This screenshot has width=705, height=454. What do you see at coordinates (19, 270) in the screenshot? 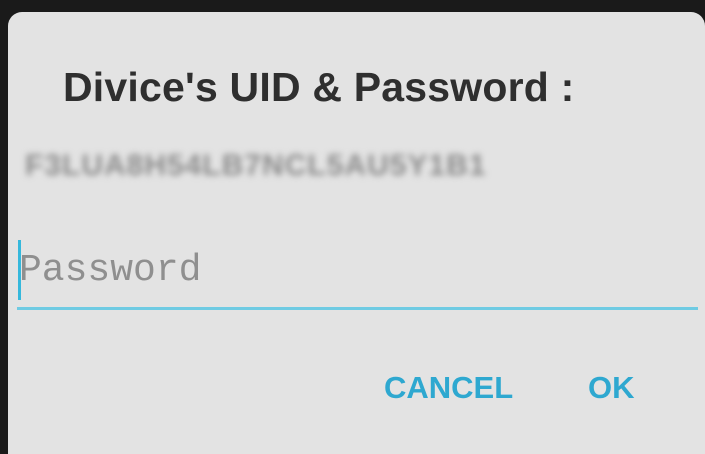
I see `text-cursor` at bounding box center [19, 270].